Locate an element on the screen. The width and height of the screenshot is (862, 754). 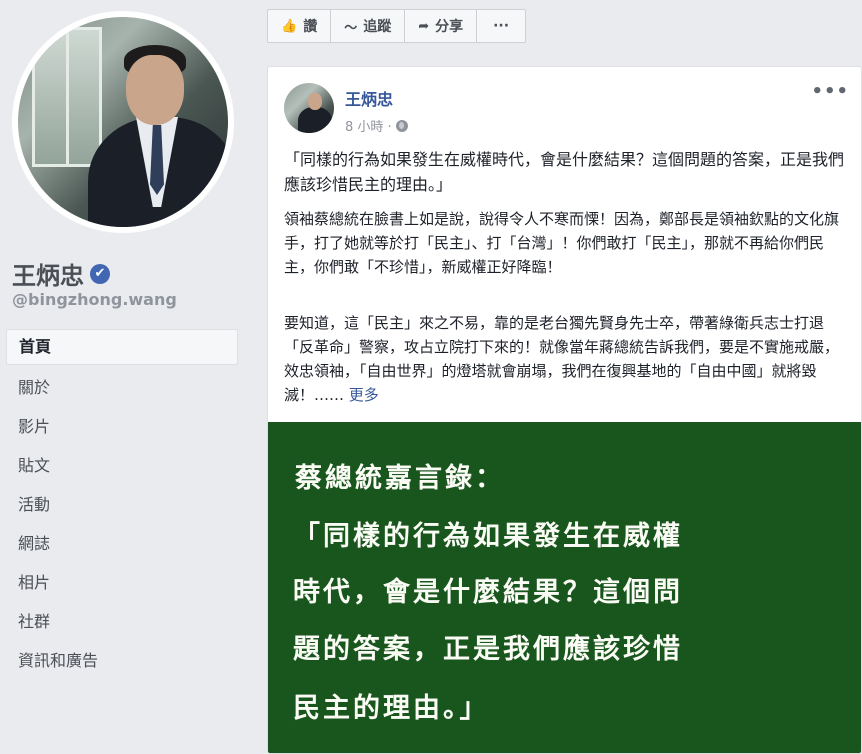
globe-icon is located at coordinates (401, 125).